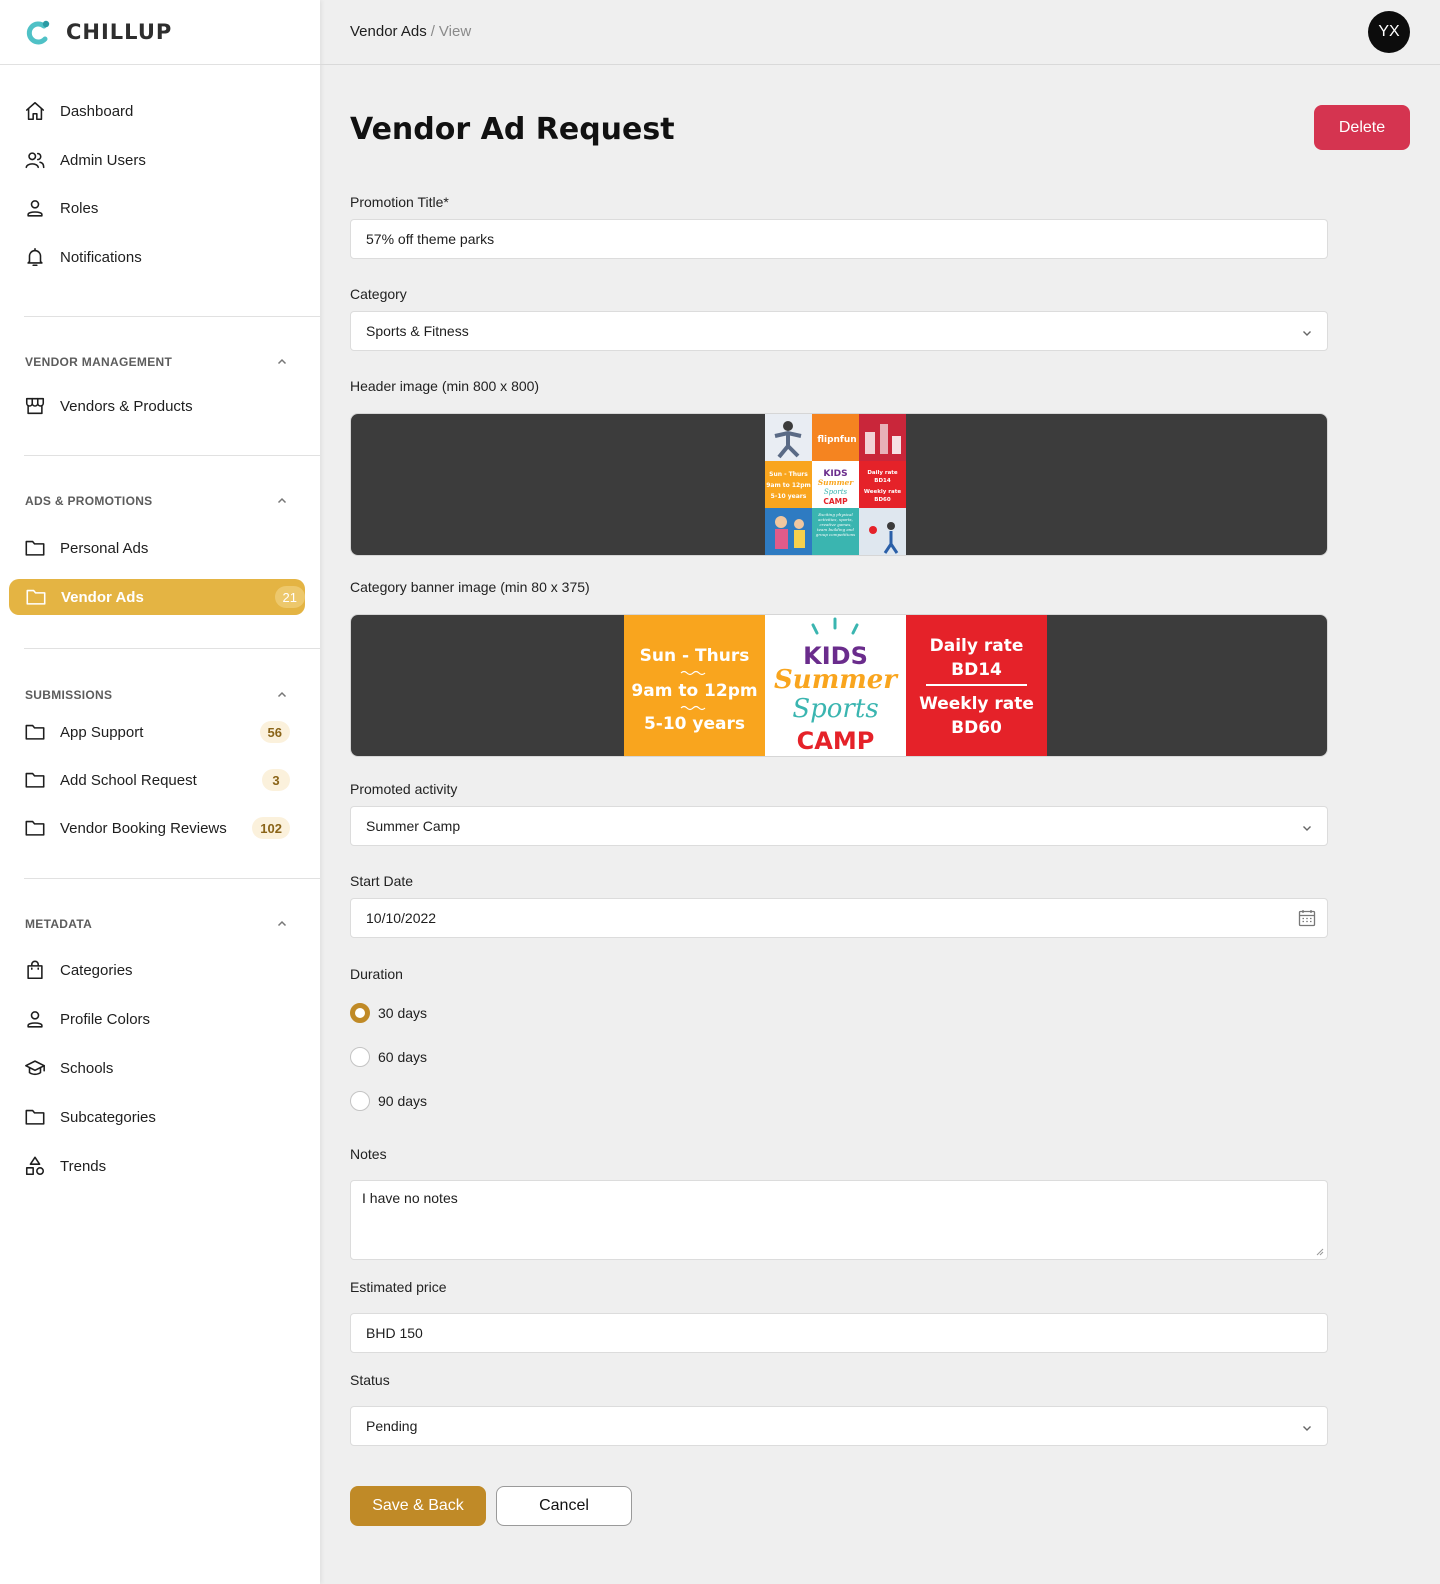  What do you see at coordinates (35, 257) in the screenshot?
I see `bell-icon` at bounding box center [35, 257].